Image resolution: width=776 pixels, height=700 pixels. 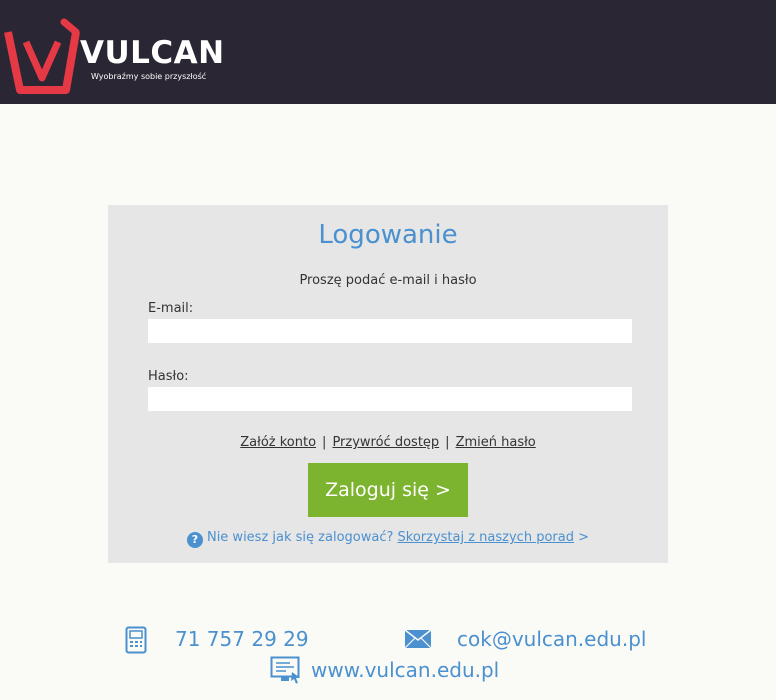 I want to click on restore-access-link: Przywróć dostęp, so click(x=385, y=442).